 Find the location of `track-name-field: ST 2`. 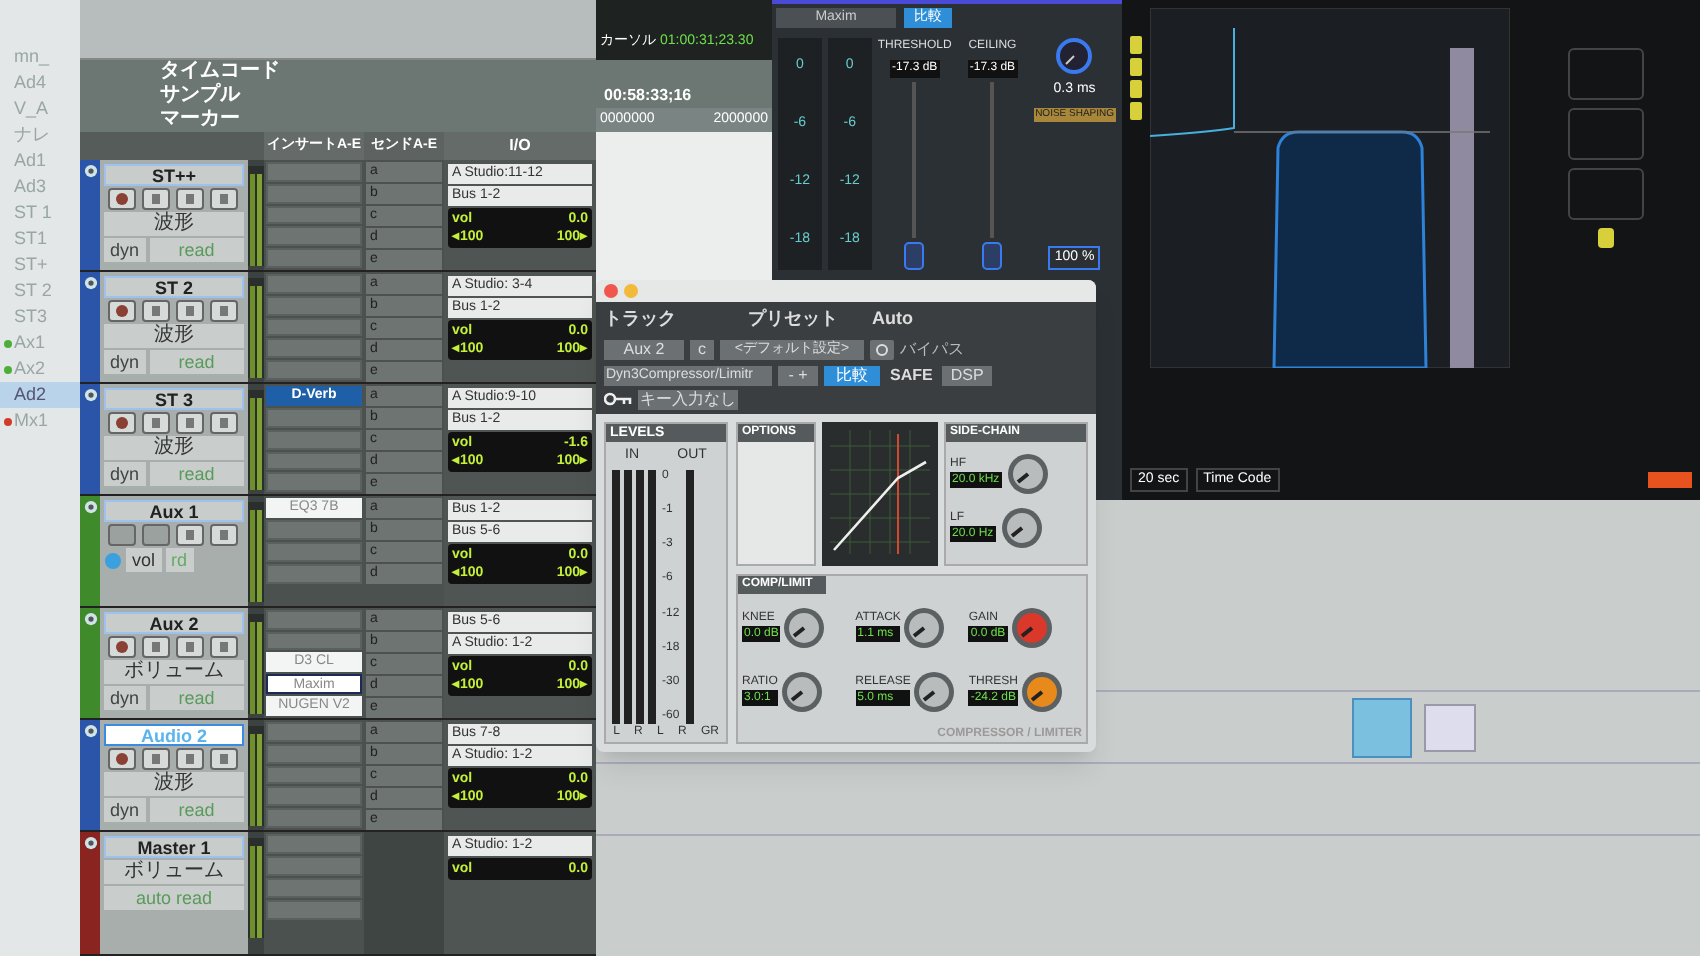

track-name-field: ST 2 is located at coordinates (174, 287).